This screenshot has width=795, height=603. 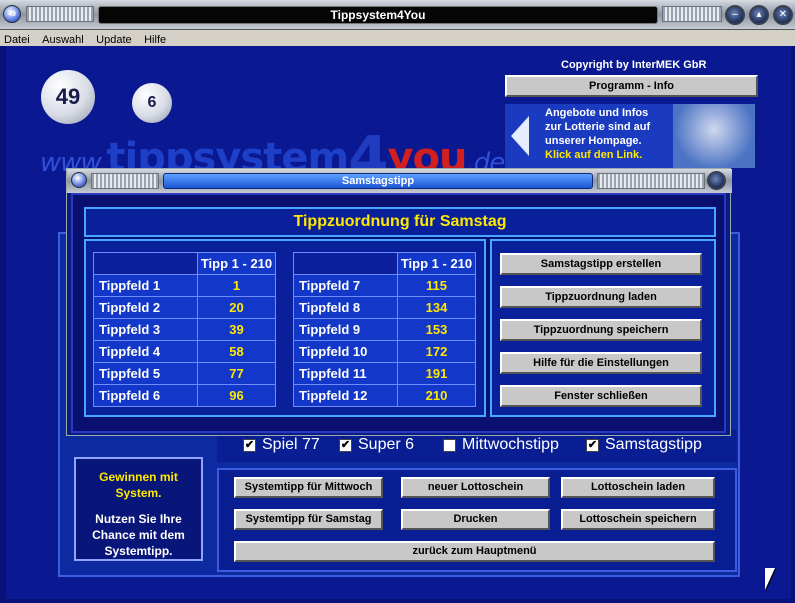 What do you see at coordinates (236, 373) in the screenshot?
I see `tipp-value-field: 77` at bounding box center [236, 373].